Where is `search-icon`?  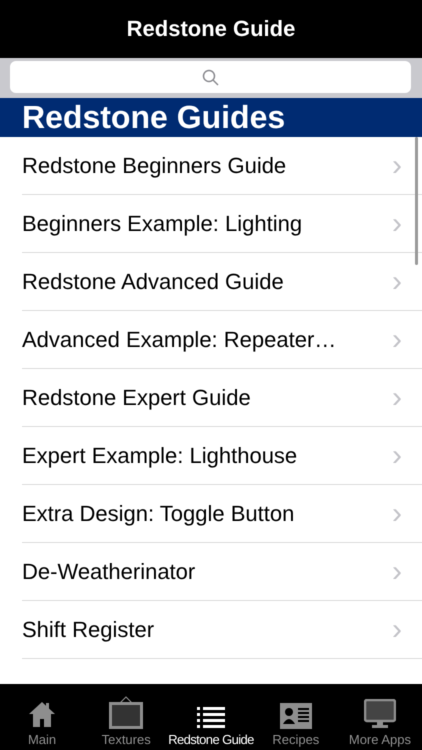 search-icon is located at coordinates (210, 77).